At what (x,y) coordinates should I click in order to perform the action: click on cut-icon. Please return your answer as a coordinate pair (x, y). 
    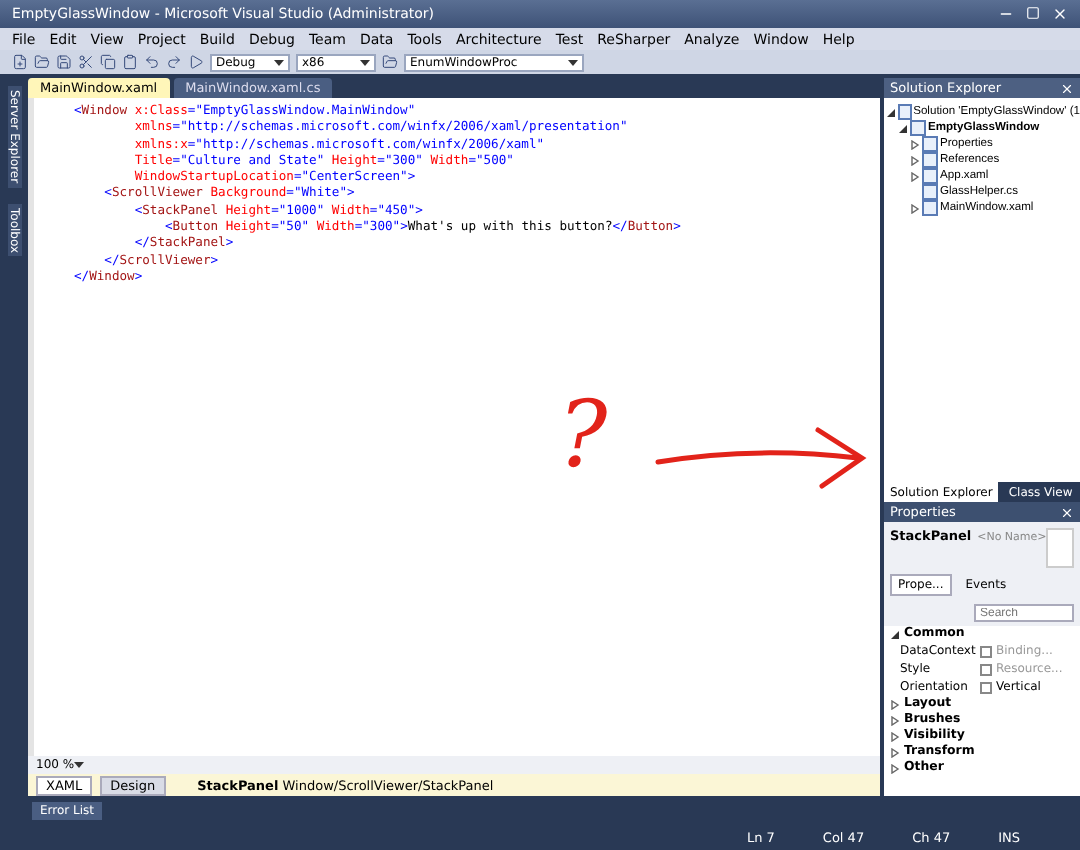
    Looking at the image, I should click on (86, 62).